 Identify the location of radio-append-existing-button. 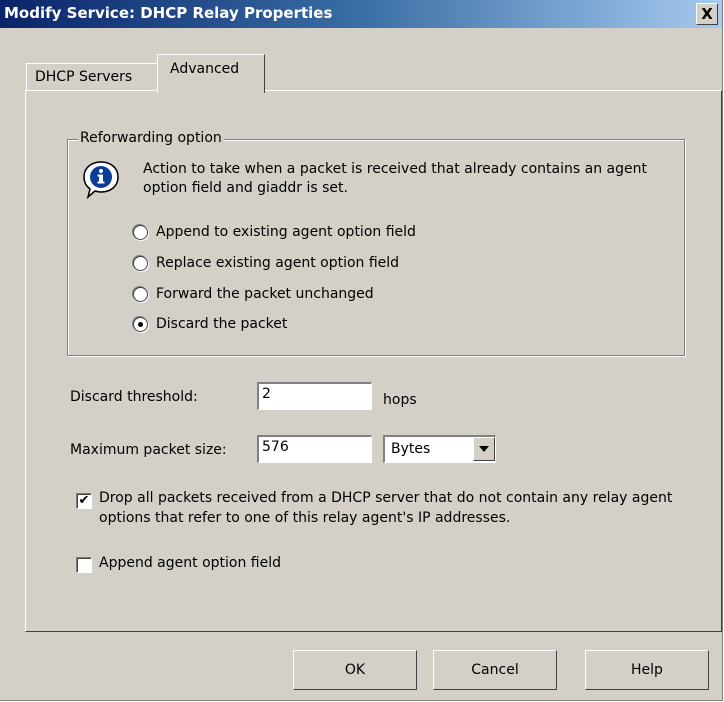
(140, 232).